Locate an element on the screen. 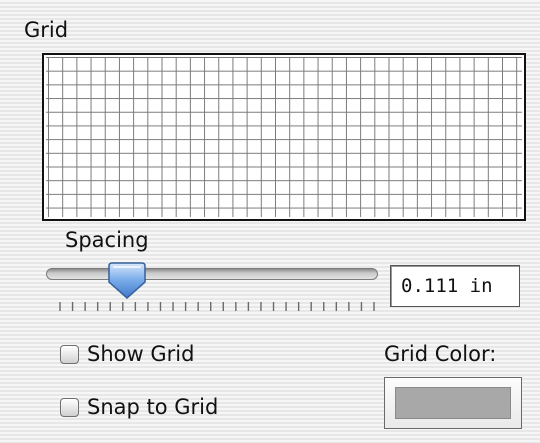 The image size is (540, 443). spacing-value-field is located at coordinates (455, 286).